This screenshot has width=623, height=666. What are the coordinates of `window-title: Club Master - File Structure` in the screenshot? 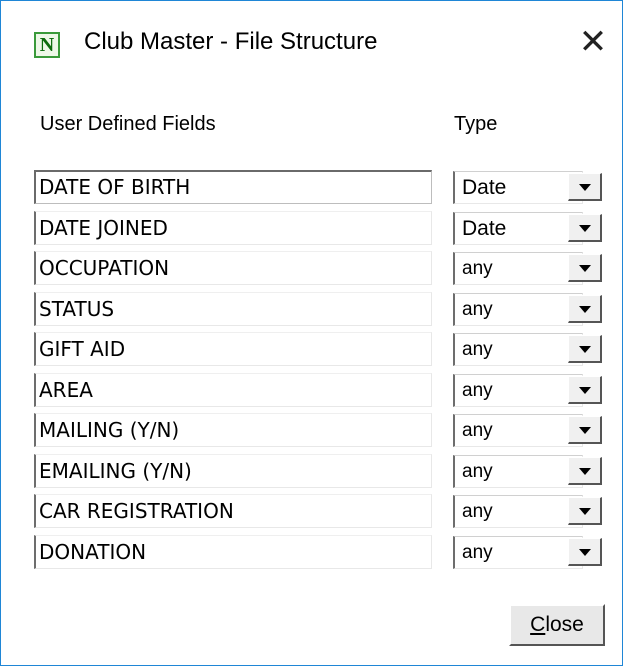 It's located at (231, 41).